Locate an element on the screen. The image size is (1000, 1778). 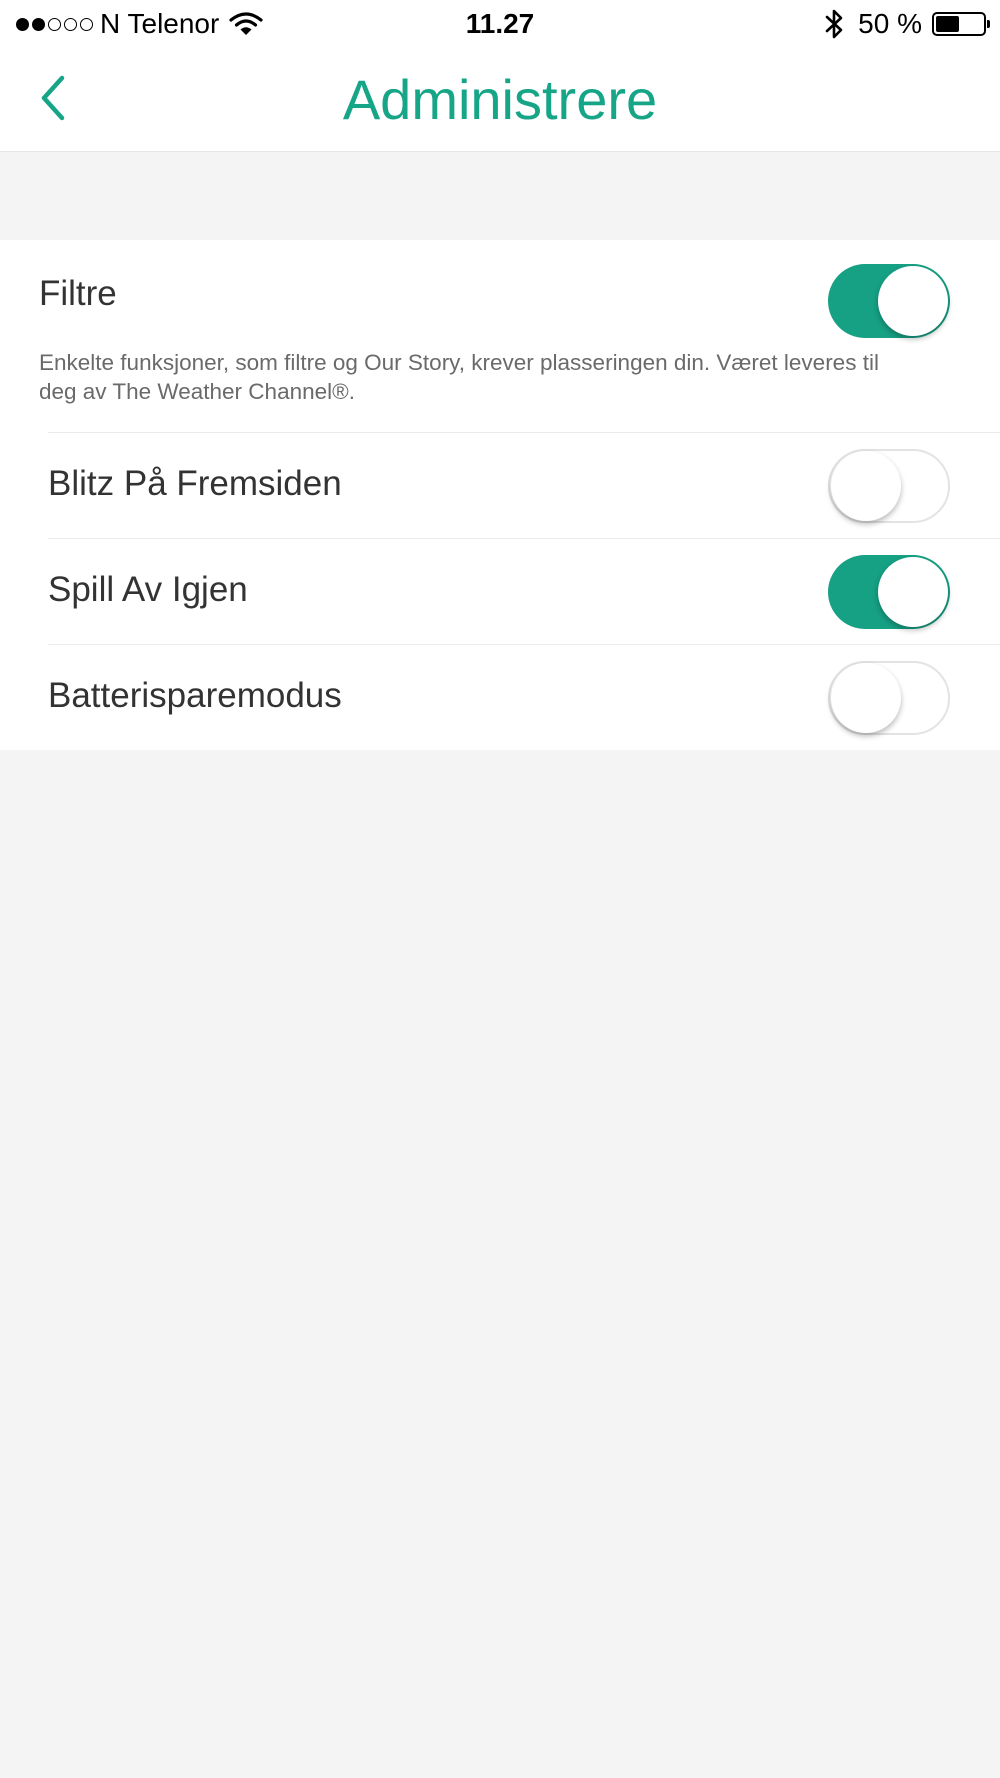
battery-percent: 50 % is located at coordinates (890, 23).